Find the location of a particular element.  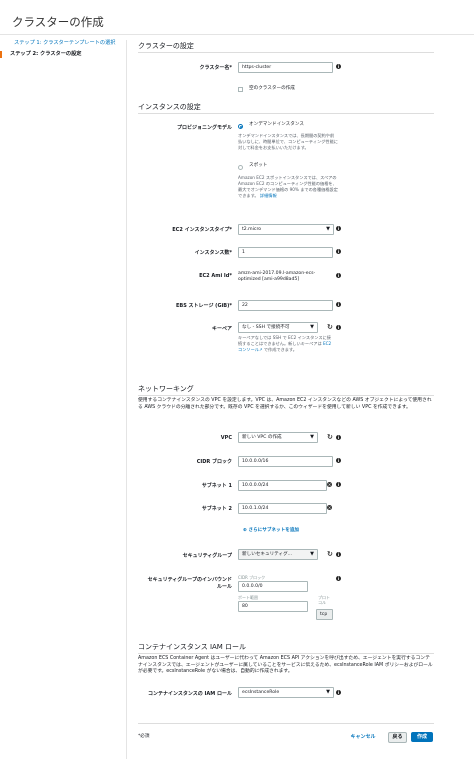

cidr-block-input: 10.0.0.0/16 is located at coordinates (285, 461).